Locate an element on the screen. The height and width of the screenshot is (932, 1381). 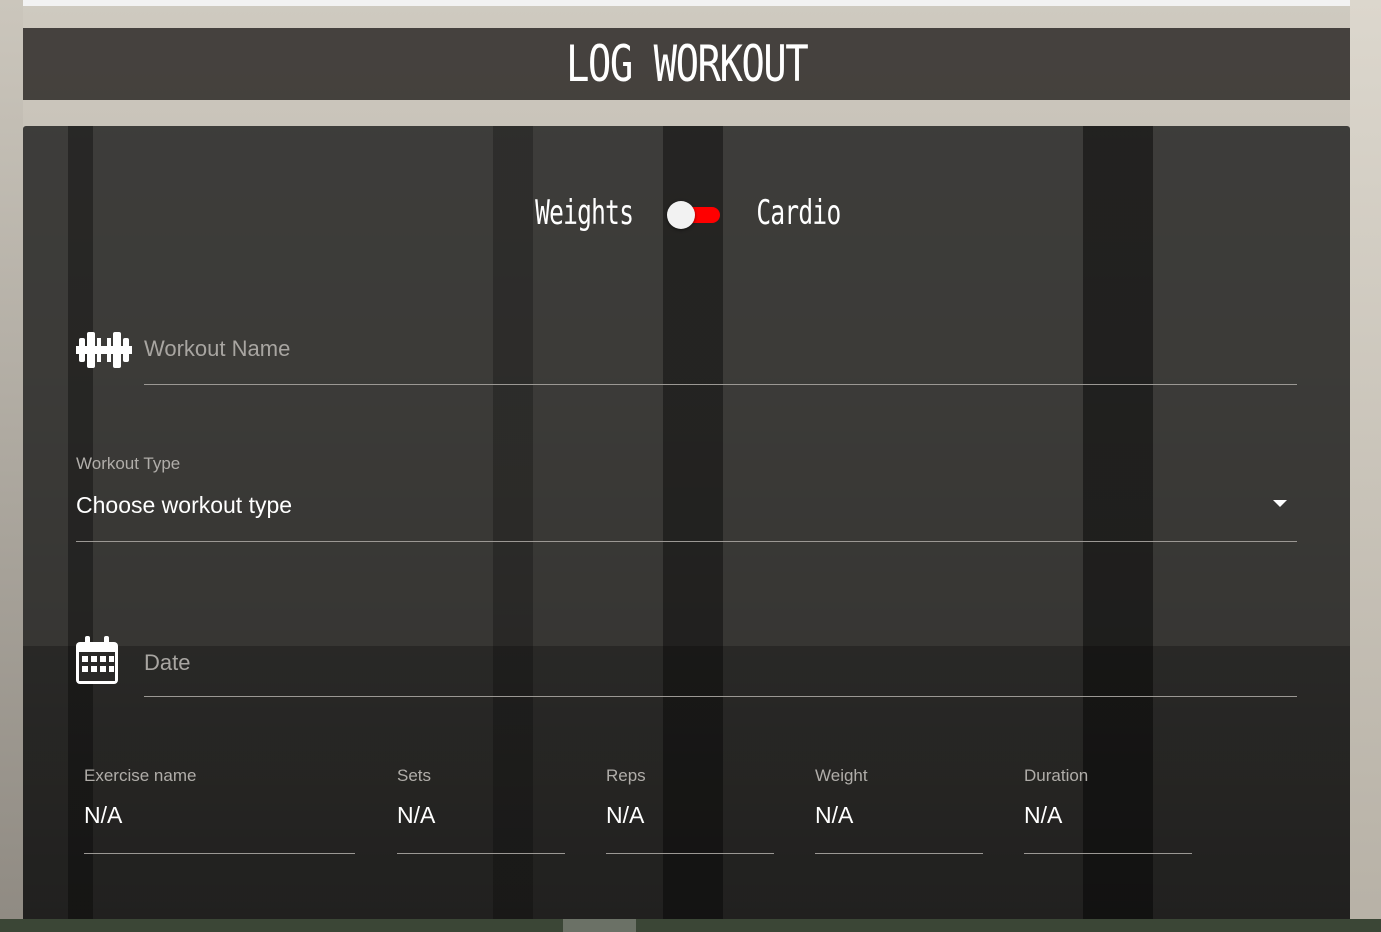
sets-input is located at coordinates (481, 815).